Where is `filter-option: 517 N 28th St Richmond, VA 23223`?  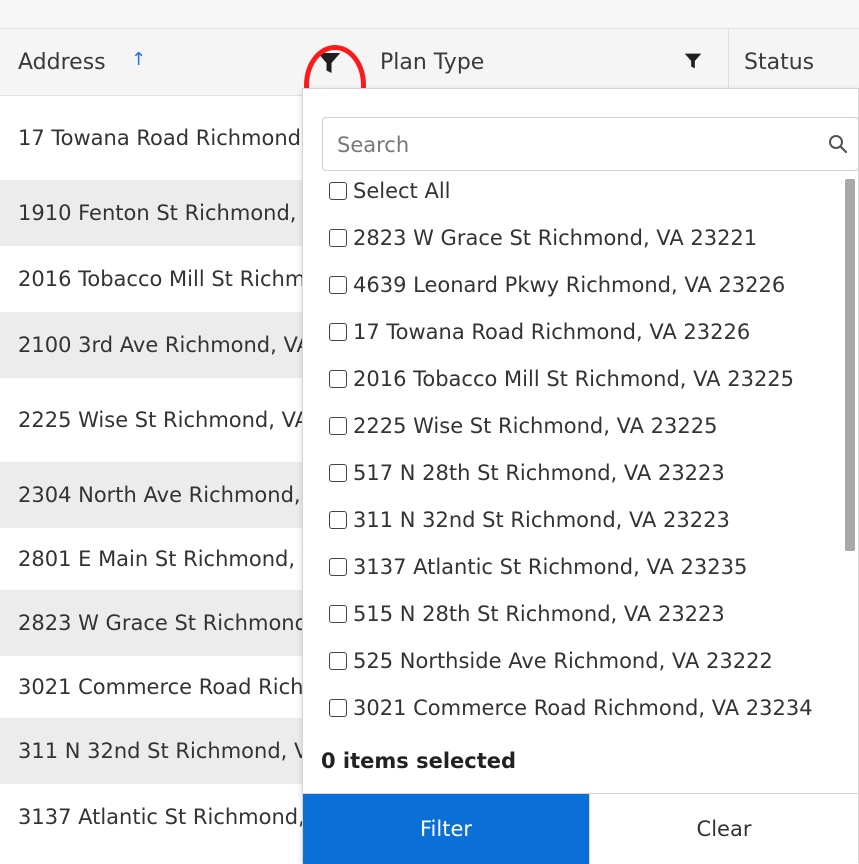 filter-option: 517 N 28th St Richmond, VA 23223 is located at coordinates (527, 473).